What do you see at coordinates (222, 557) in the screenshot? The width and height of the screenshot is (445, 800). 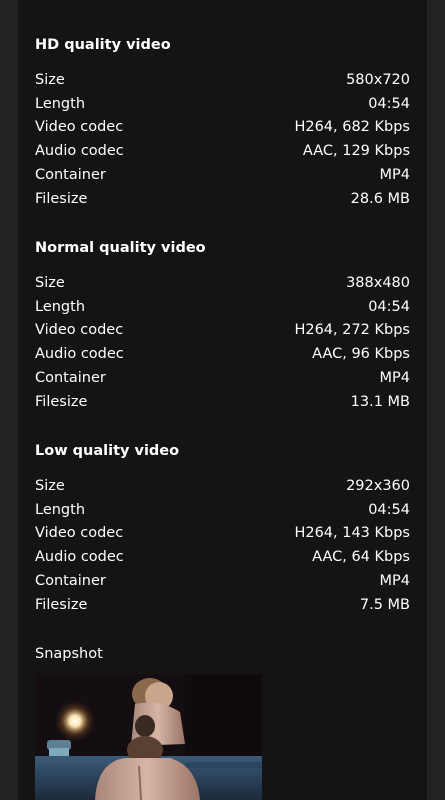 I see `info-row-audio-codec: Audio codec AAC, 64 Kbps` at bounding box center [222, 557].